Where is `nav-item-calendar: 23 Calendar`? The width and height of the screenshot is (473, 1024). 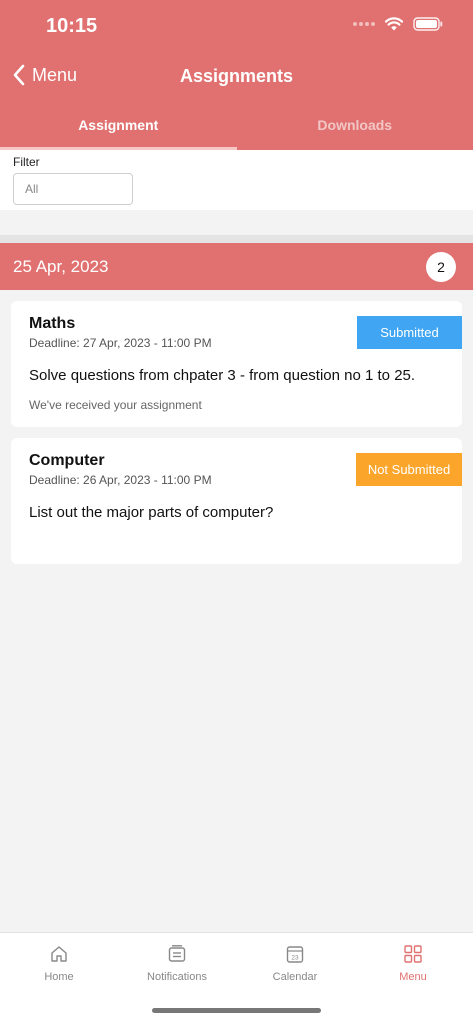
nav-item-calendar: 23 Calendar is located at coordinates (295, 963).